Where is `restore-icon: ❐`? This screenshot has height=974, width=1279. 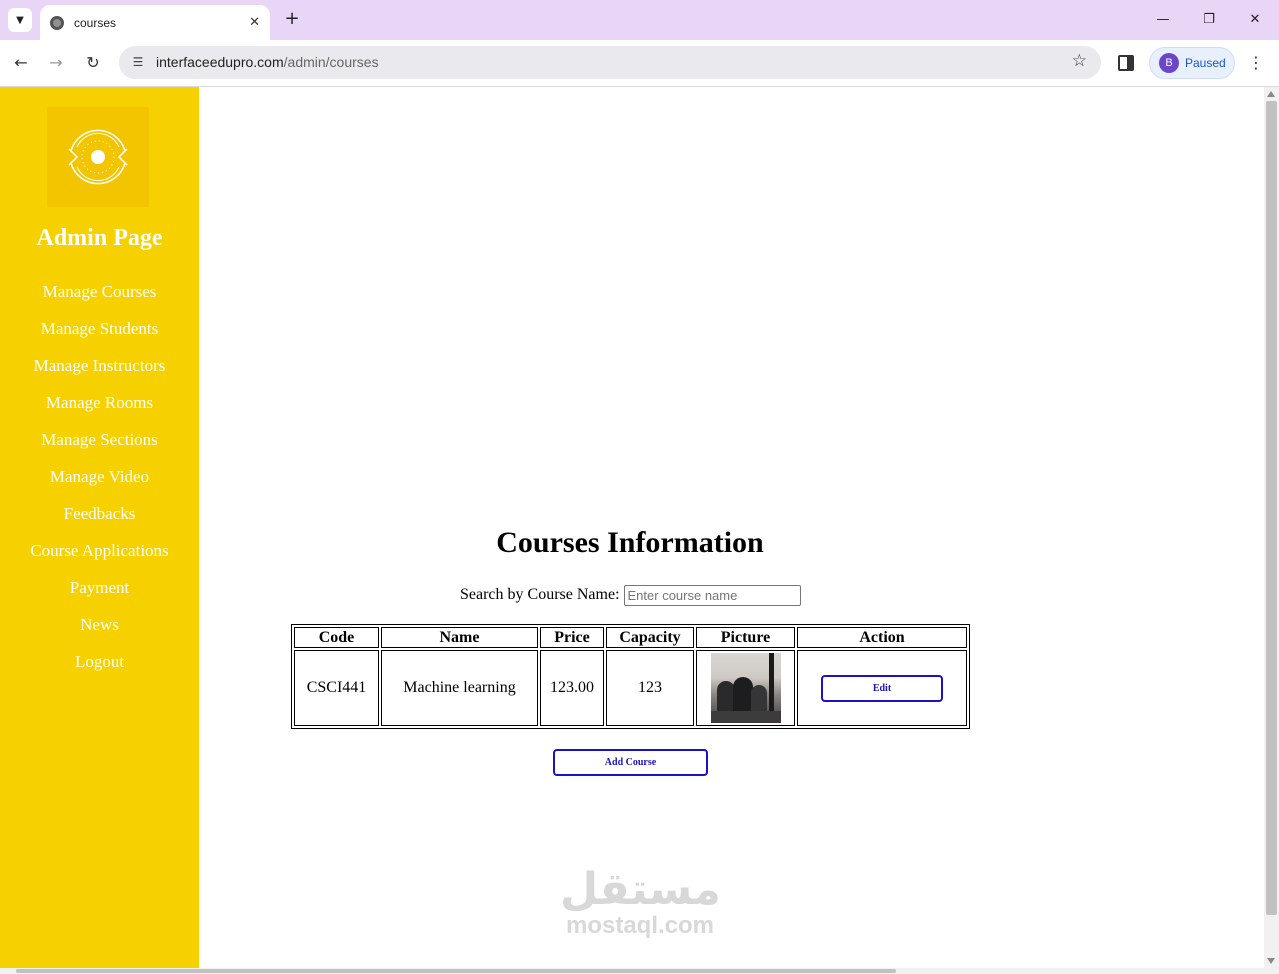 restore-icon: ❐ is located at coordinates (1209, 20).